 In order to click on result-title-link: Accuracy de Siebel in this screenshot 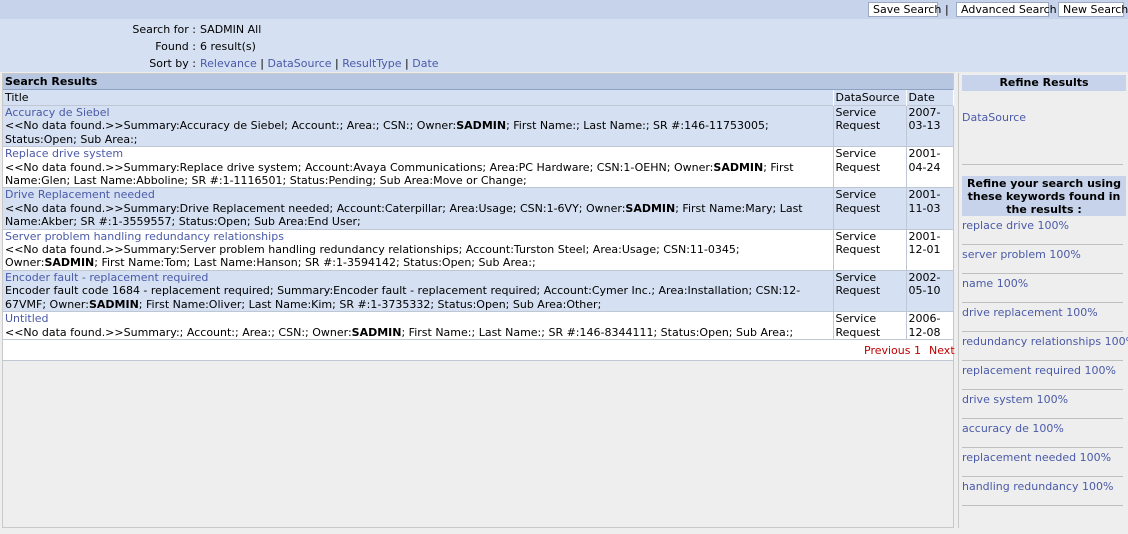, I will do `click(418, 112)`.